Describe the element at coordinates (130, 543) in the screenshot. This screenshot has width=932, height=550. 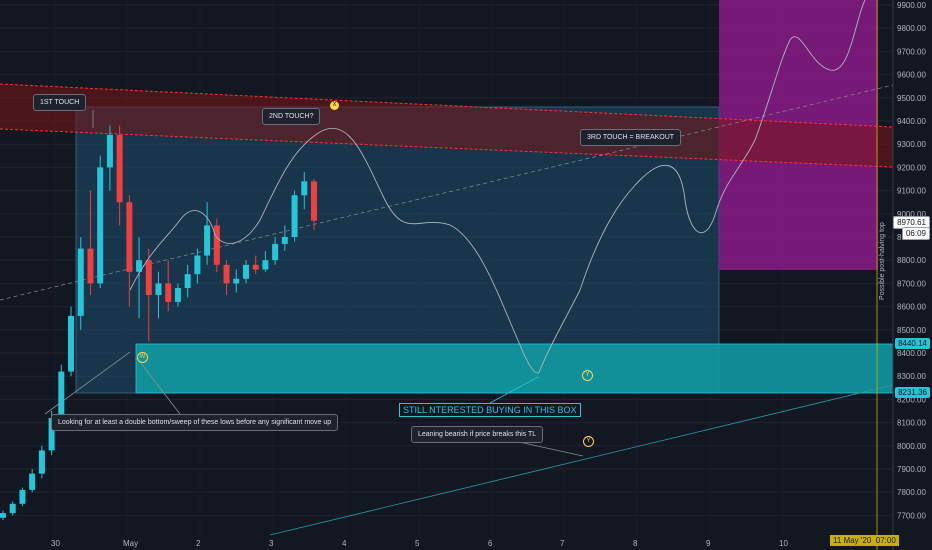
I see `x-tick-label: May` at that location.